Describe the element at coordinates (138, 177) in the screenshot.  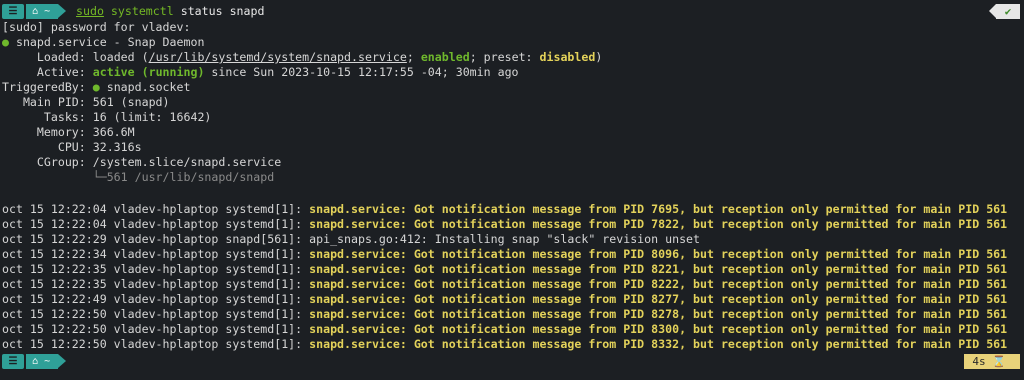
I see `cgroup-child-line: └─561 /usr/lib/snapd/snapd` at that location.